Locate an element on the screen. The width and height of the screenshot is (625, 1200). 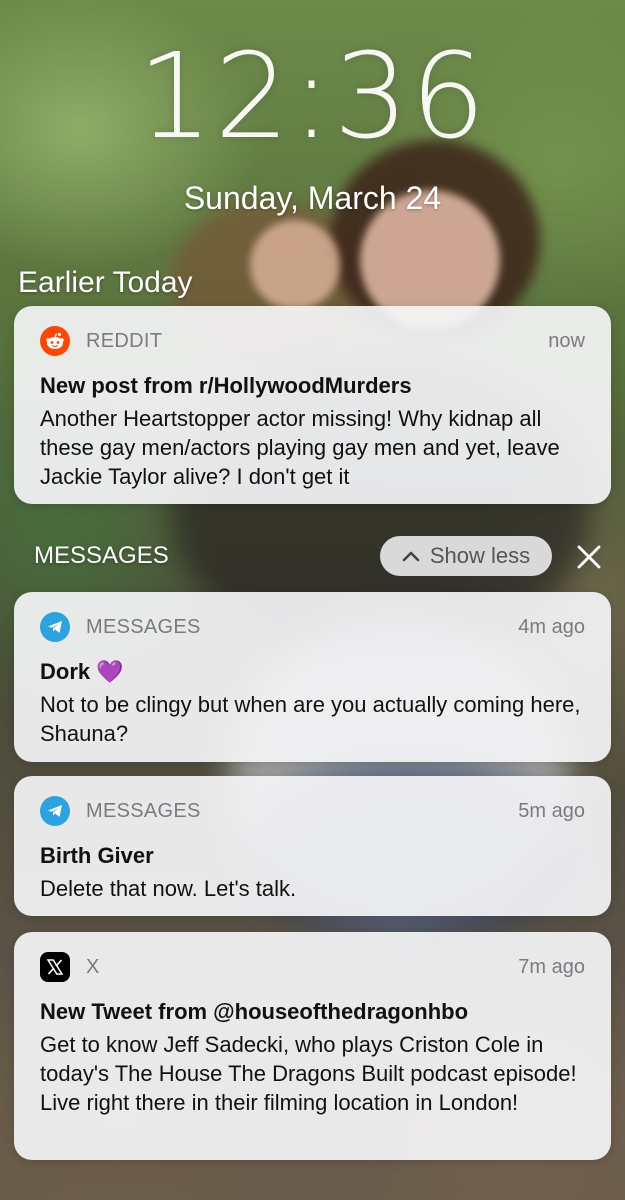
notification-title: New Tweet from @houseofthedragonhbo is located at coordinates (254, 1011).